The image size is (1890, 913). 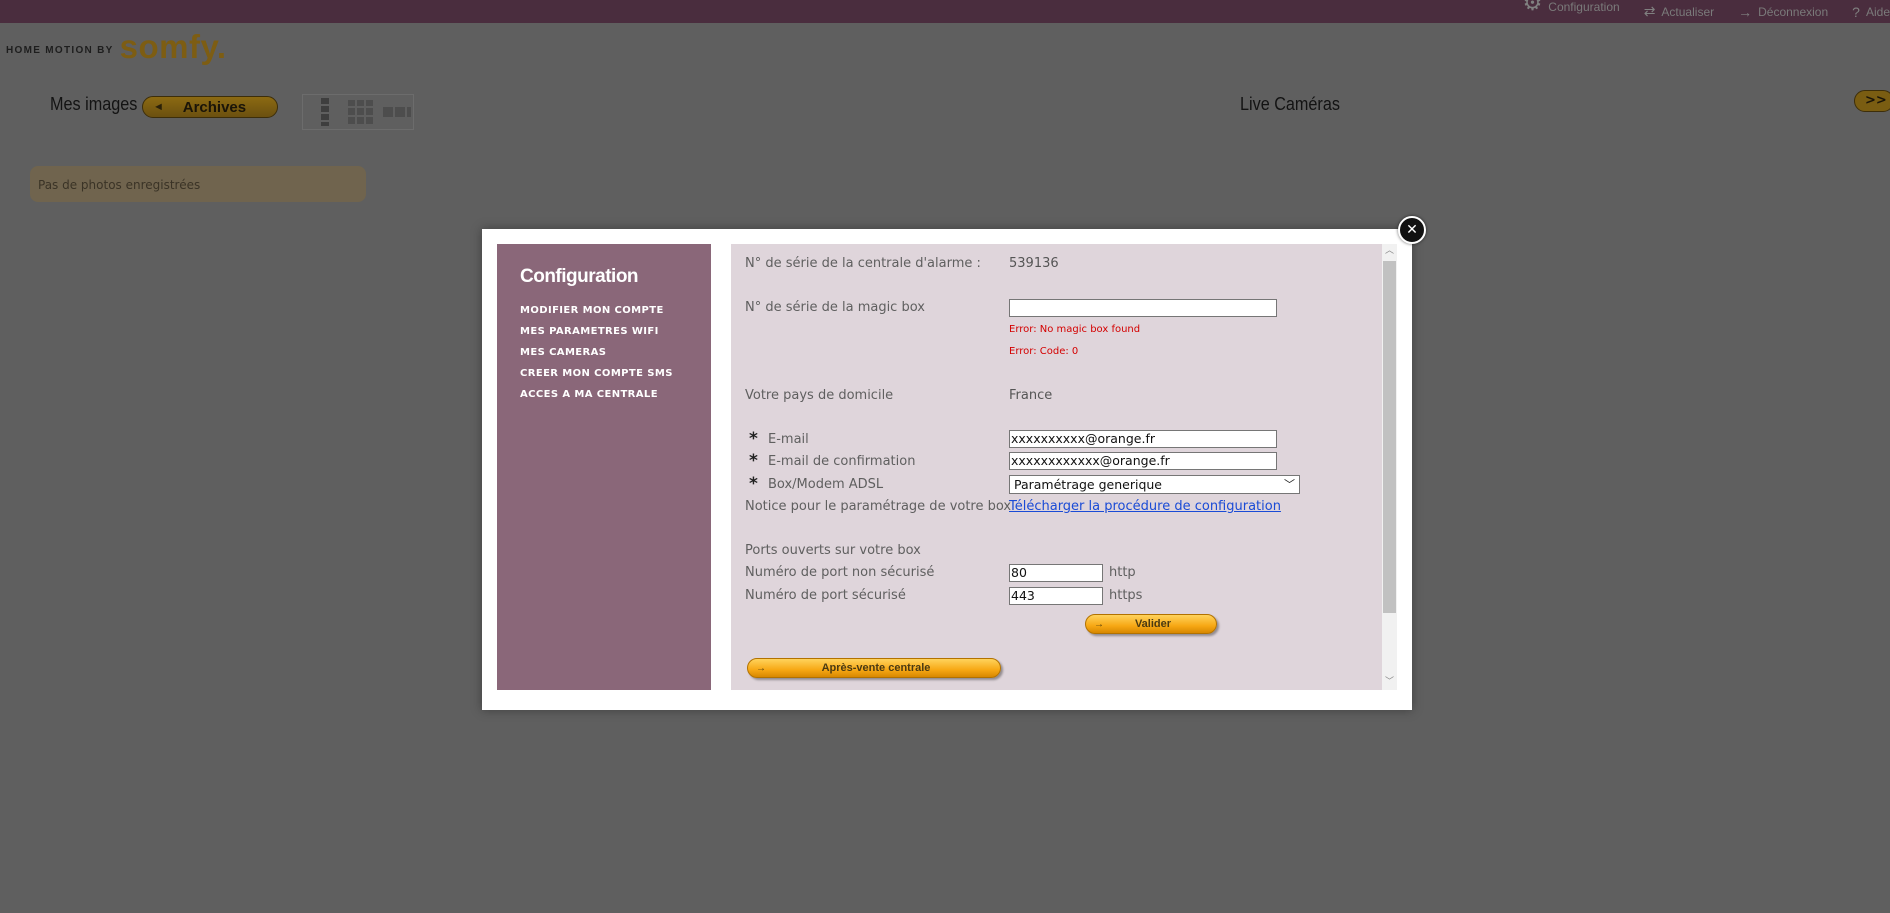 What do you see at coordinates (833, 550) in the screenshot?
I see `ports-heading: Ports ouverts sur votre box` at bounding box center [833, 550].